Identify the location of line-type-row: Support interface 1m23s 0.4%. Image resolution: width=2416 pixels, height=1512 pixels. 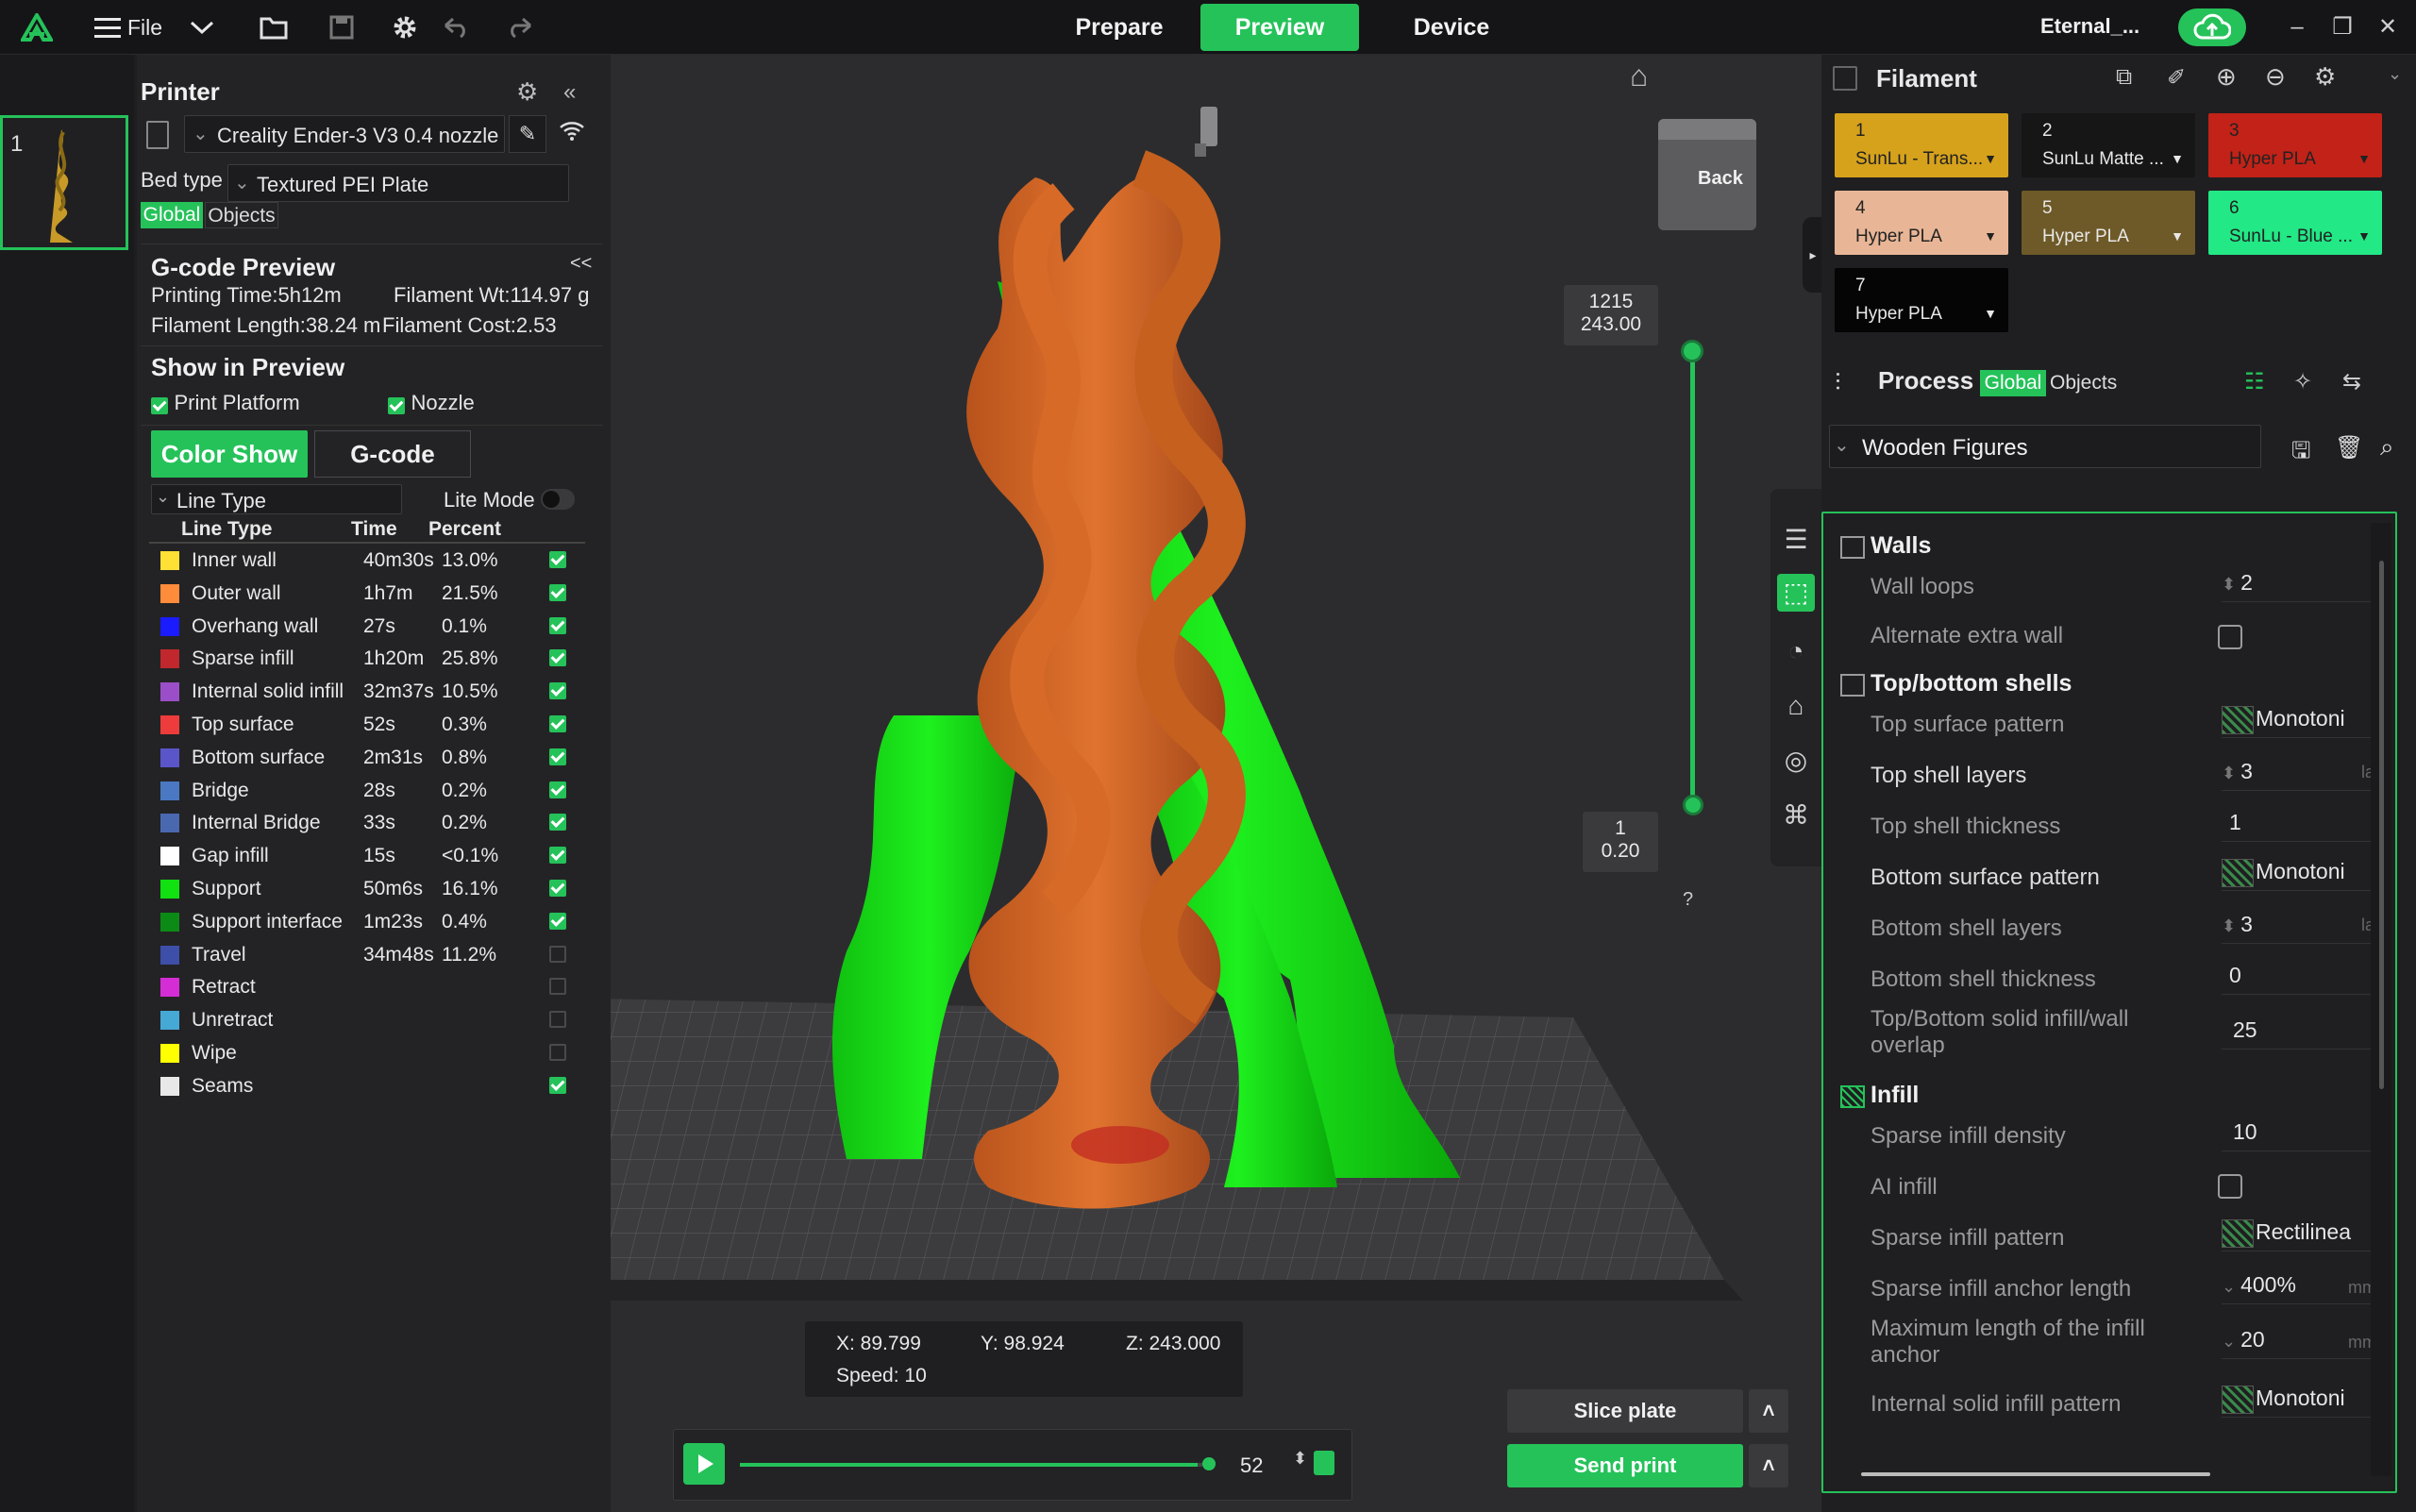
(367, 921).